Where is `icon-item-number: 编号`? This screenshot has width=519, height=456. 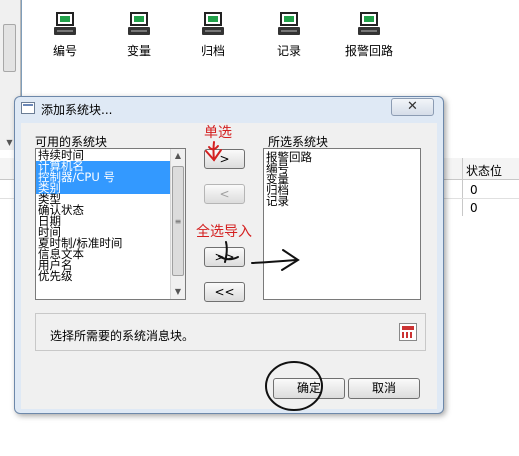 icon-item-number: 编号 is located at coordinates (65, 35).